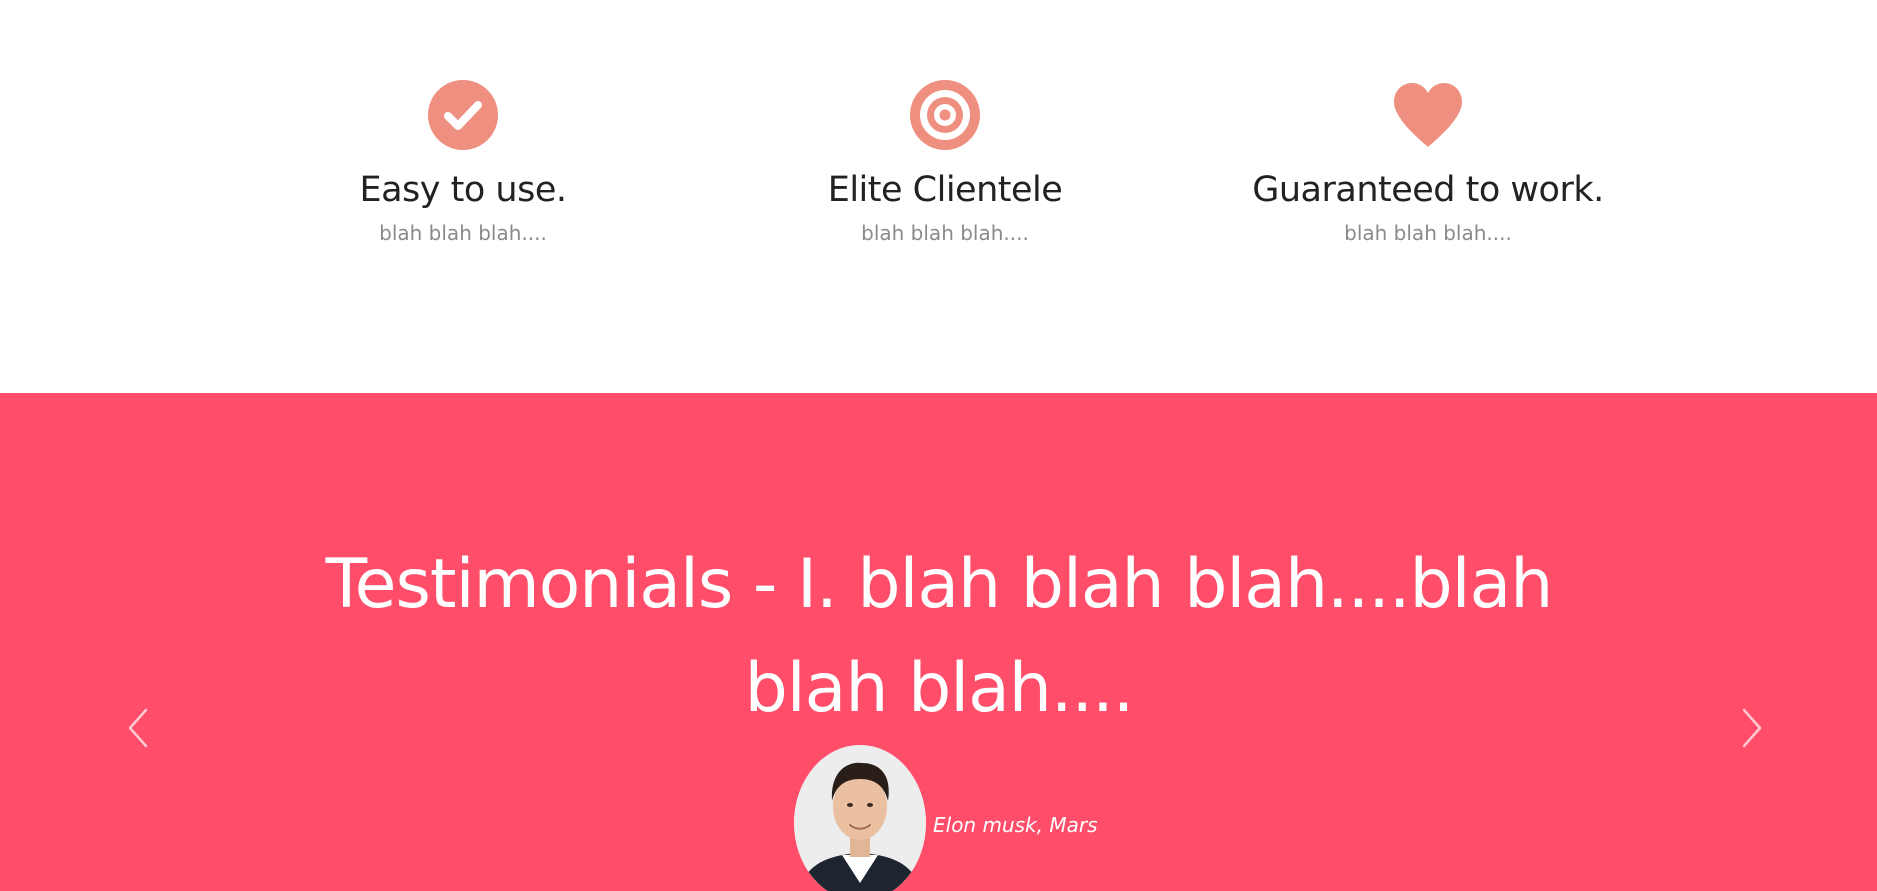 Image resolution: width=1877 pixels, height=891 pixels. I want to click on check-circle-icon, so click(463, 115).